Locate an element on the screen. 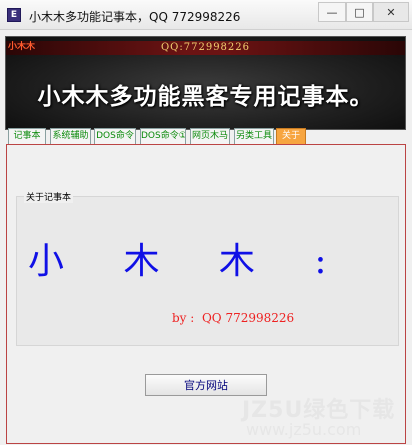 The width and height of the screenshot is (412, 445). banner-qq-text: QQ:772998226 is located at coordinates (205, 47).